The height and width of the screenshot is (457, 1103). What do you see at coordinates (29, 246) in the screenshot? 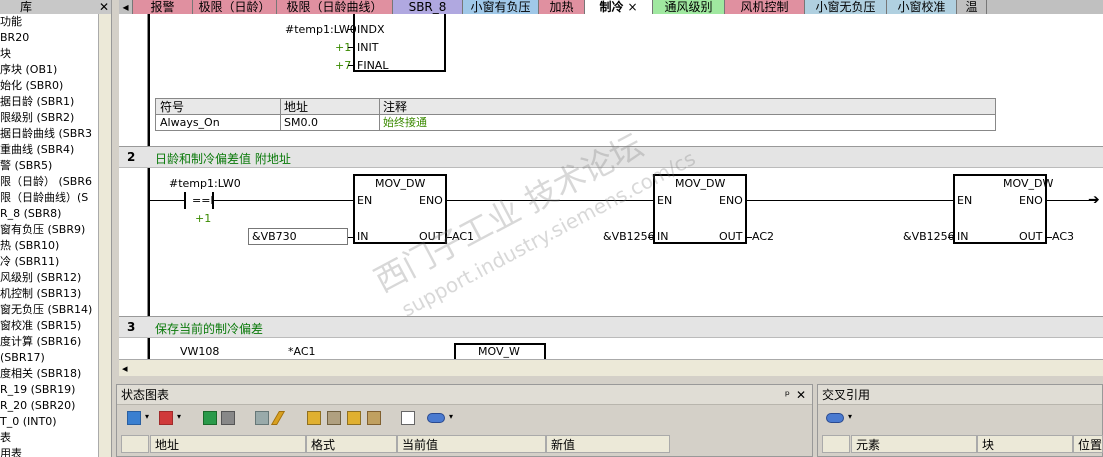
I see `tree-item: 热 (SBR10)` at bounding box center [29, 246].